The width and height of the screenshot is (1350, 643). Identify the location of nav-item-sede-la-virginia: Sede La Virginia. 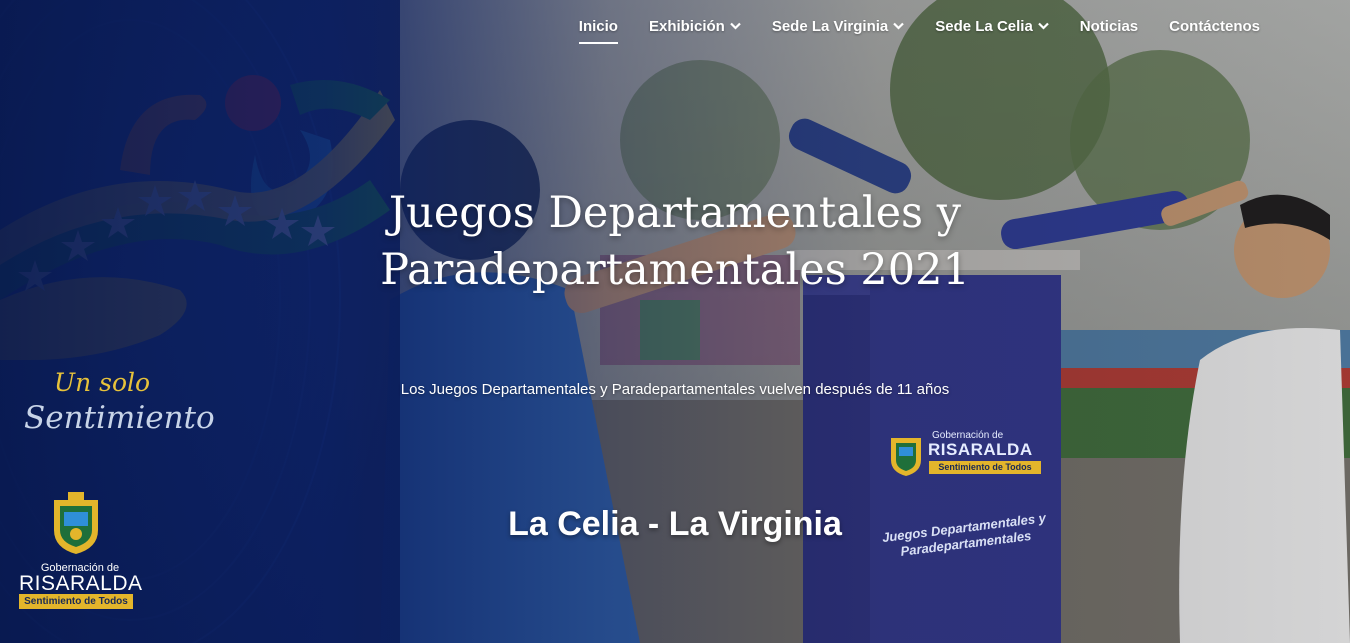
(838, 26).